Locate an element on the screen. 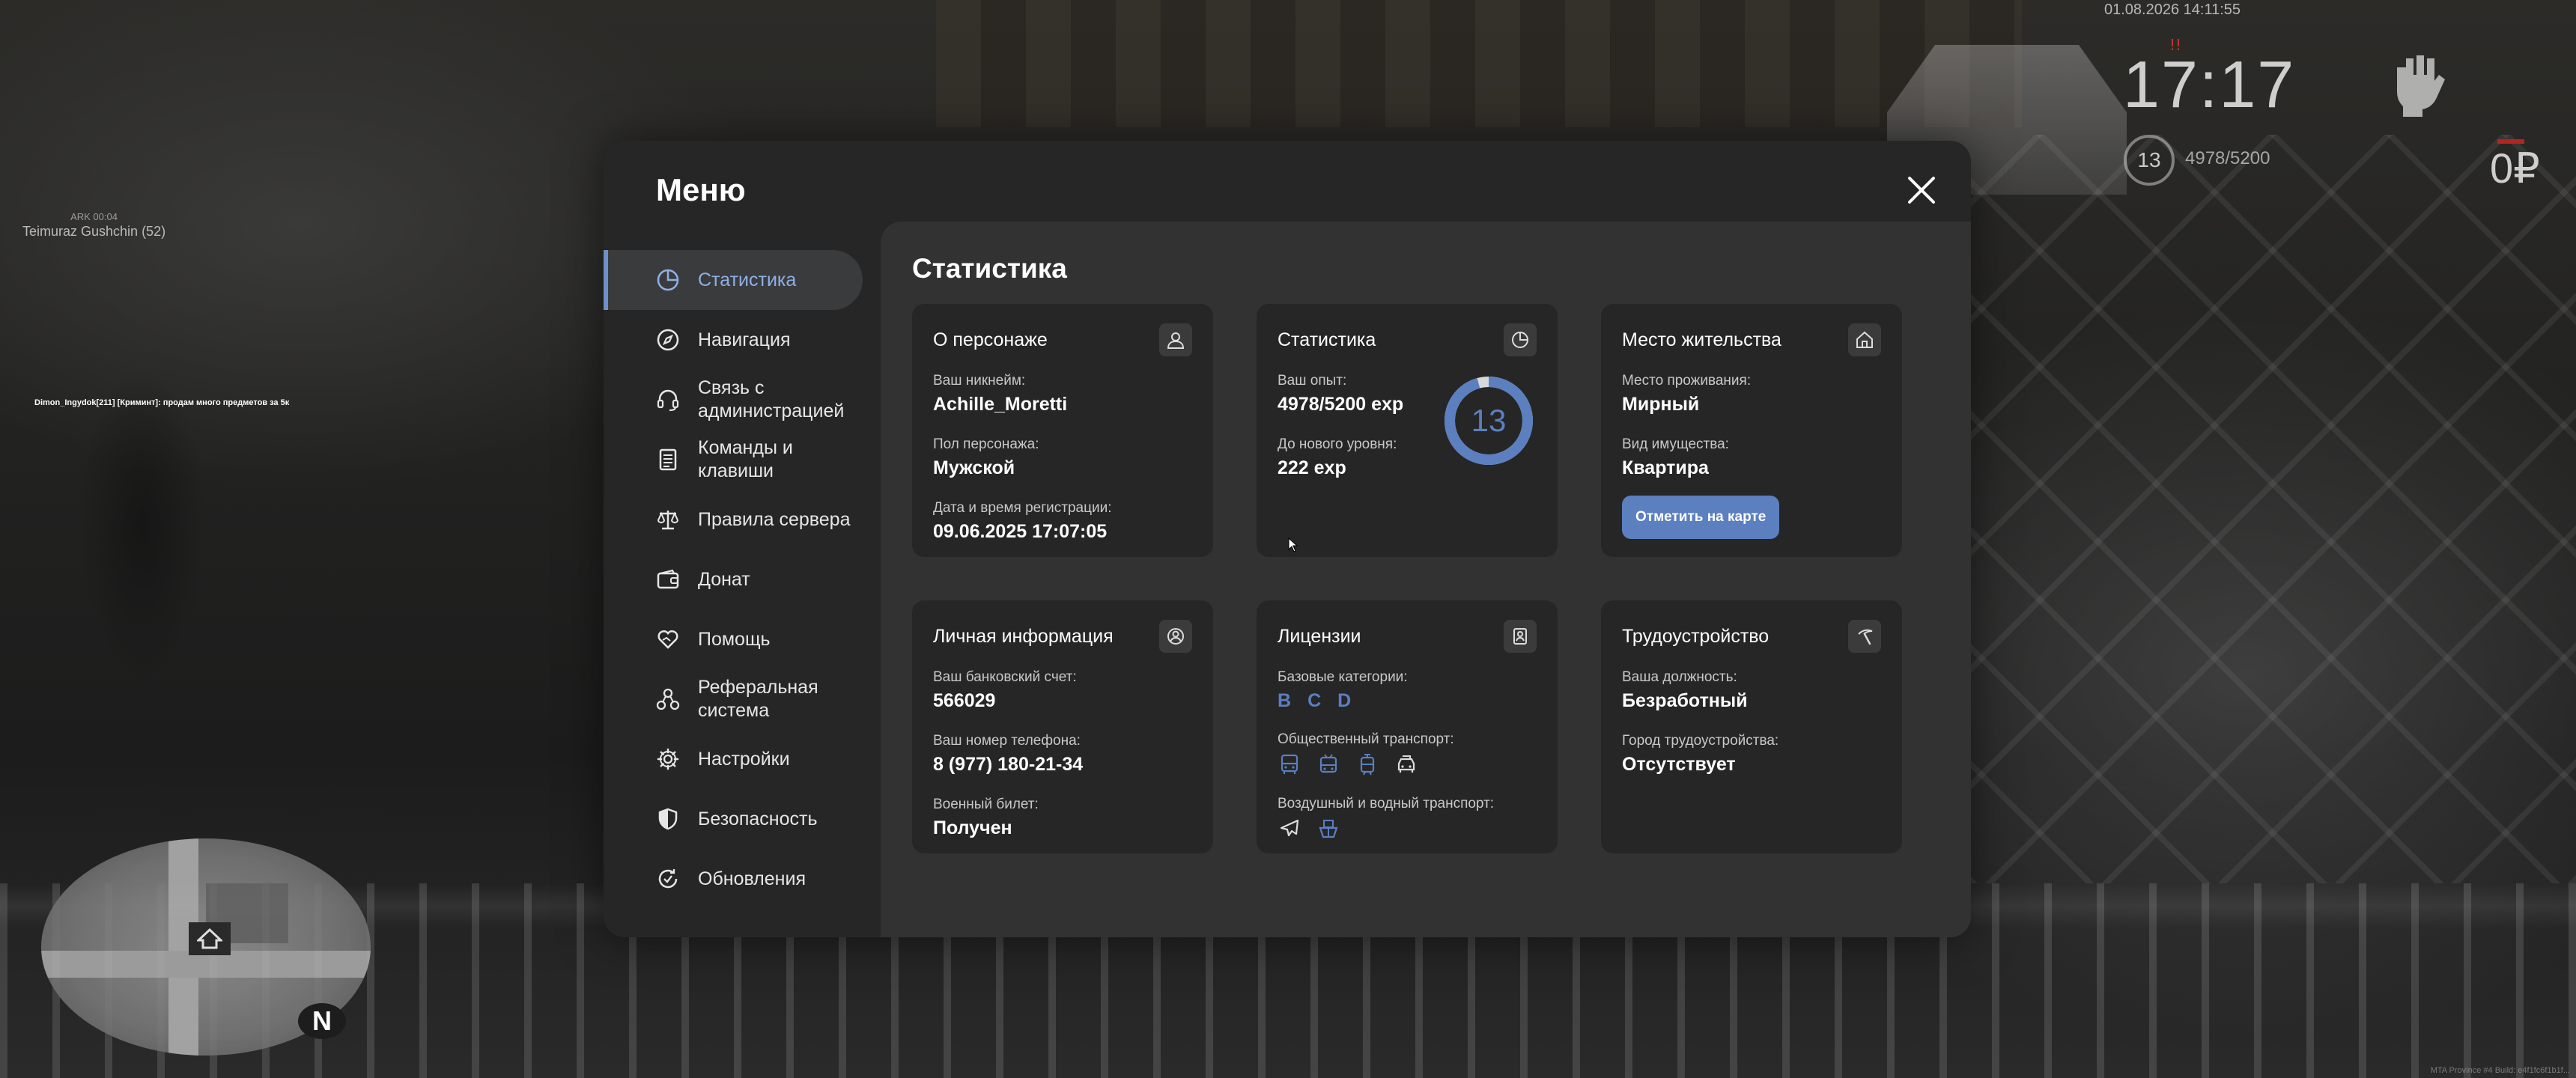  card-title: Место жительства is located at coordinates (1701, 339).